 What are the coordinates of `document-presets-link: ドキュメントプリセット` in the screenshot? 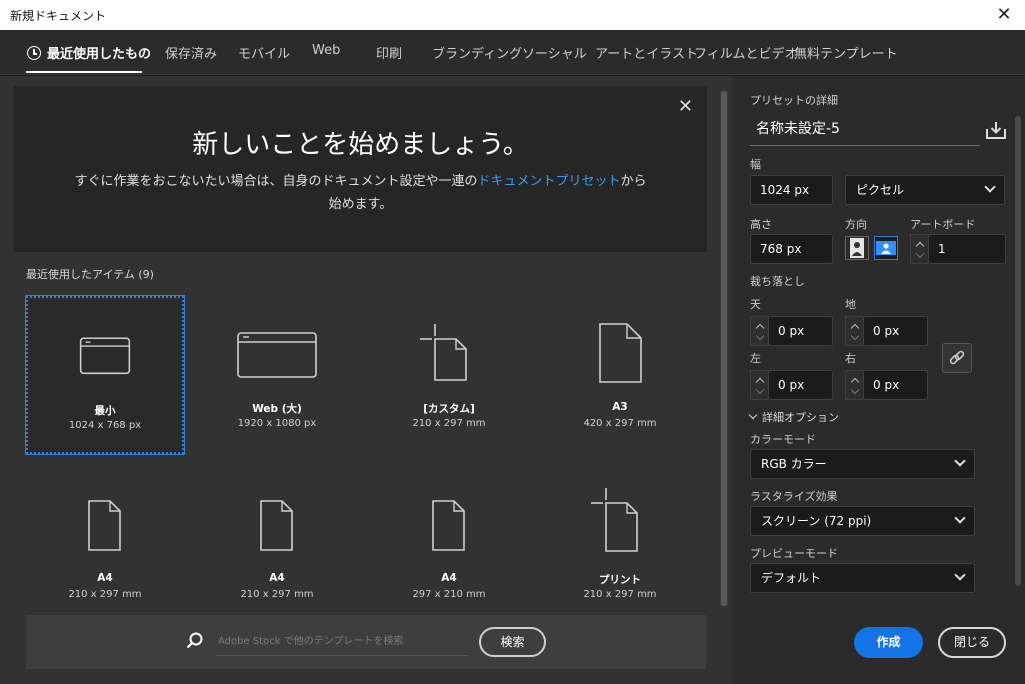 It's located at (548, 181).